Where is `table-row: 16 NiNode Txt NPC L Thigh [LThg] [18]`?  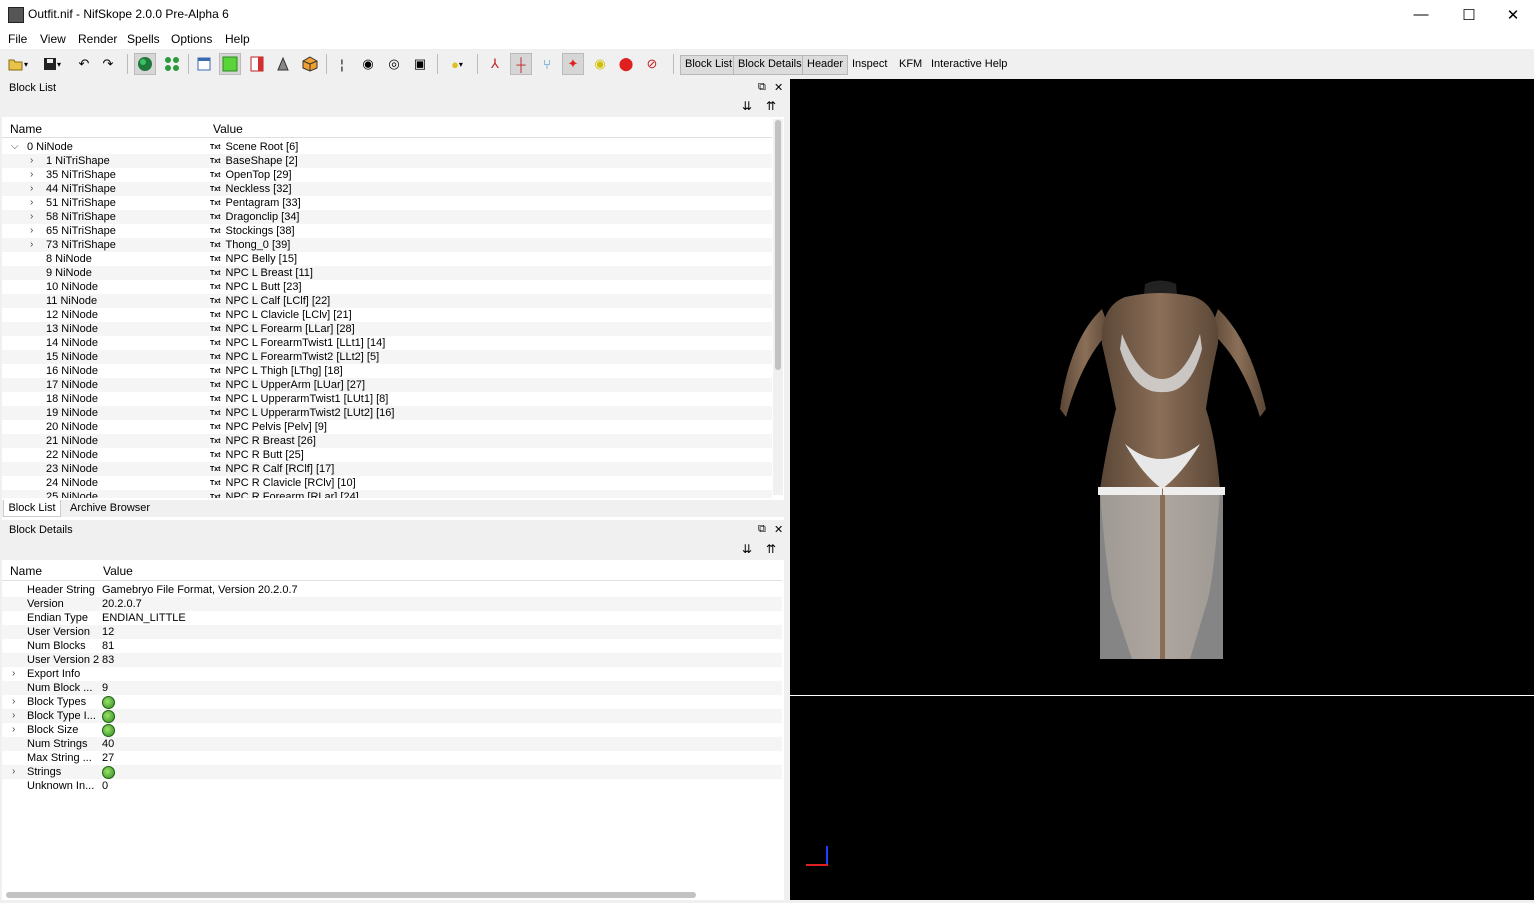 table-row: 16 NiNode Txt NPC L Thigh [LThg] [18] is located at coordinates (387, 371).